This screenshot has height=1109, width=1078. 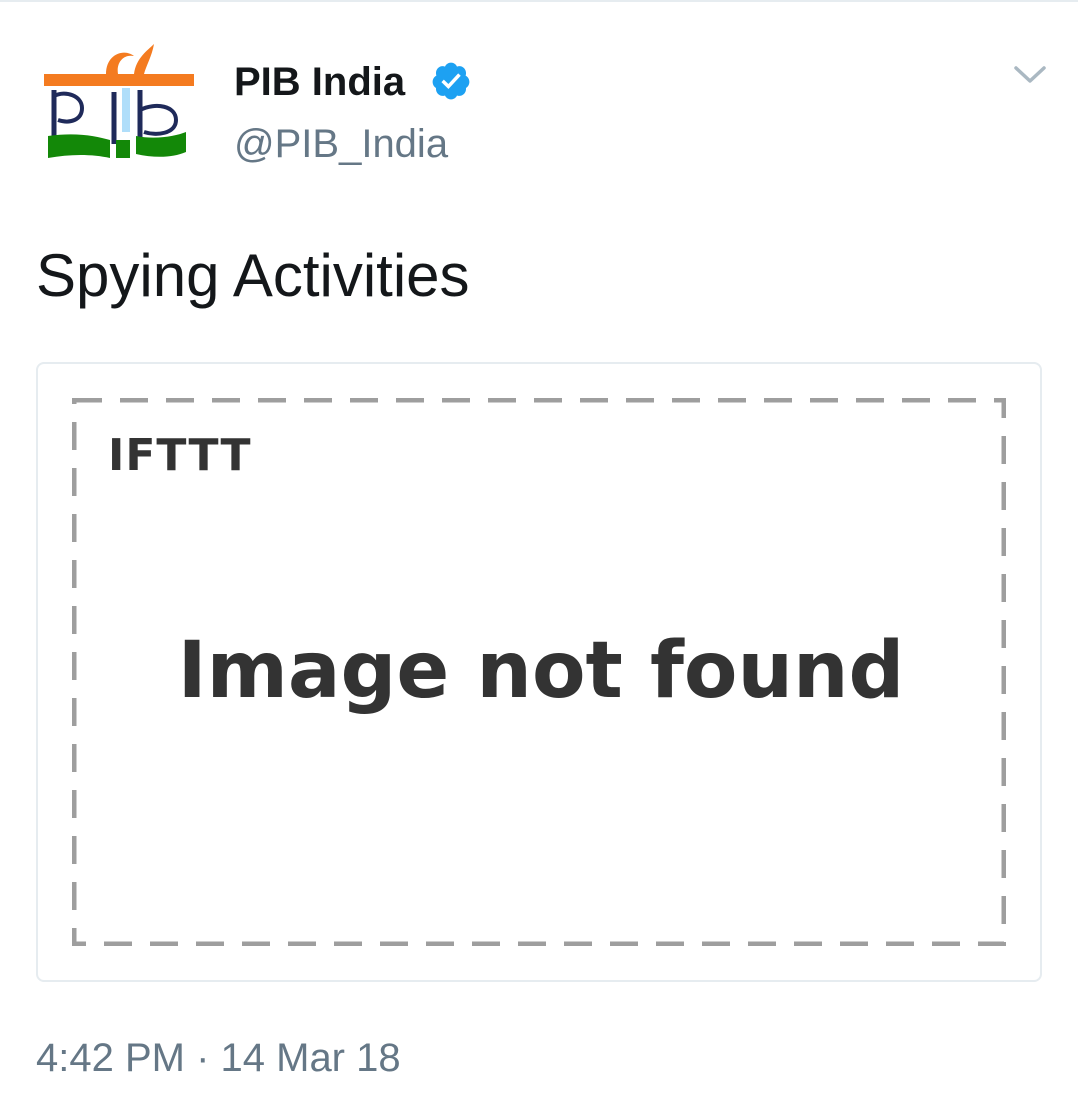 I want to click on author-avatar, so click(x=116, y=105).